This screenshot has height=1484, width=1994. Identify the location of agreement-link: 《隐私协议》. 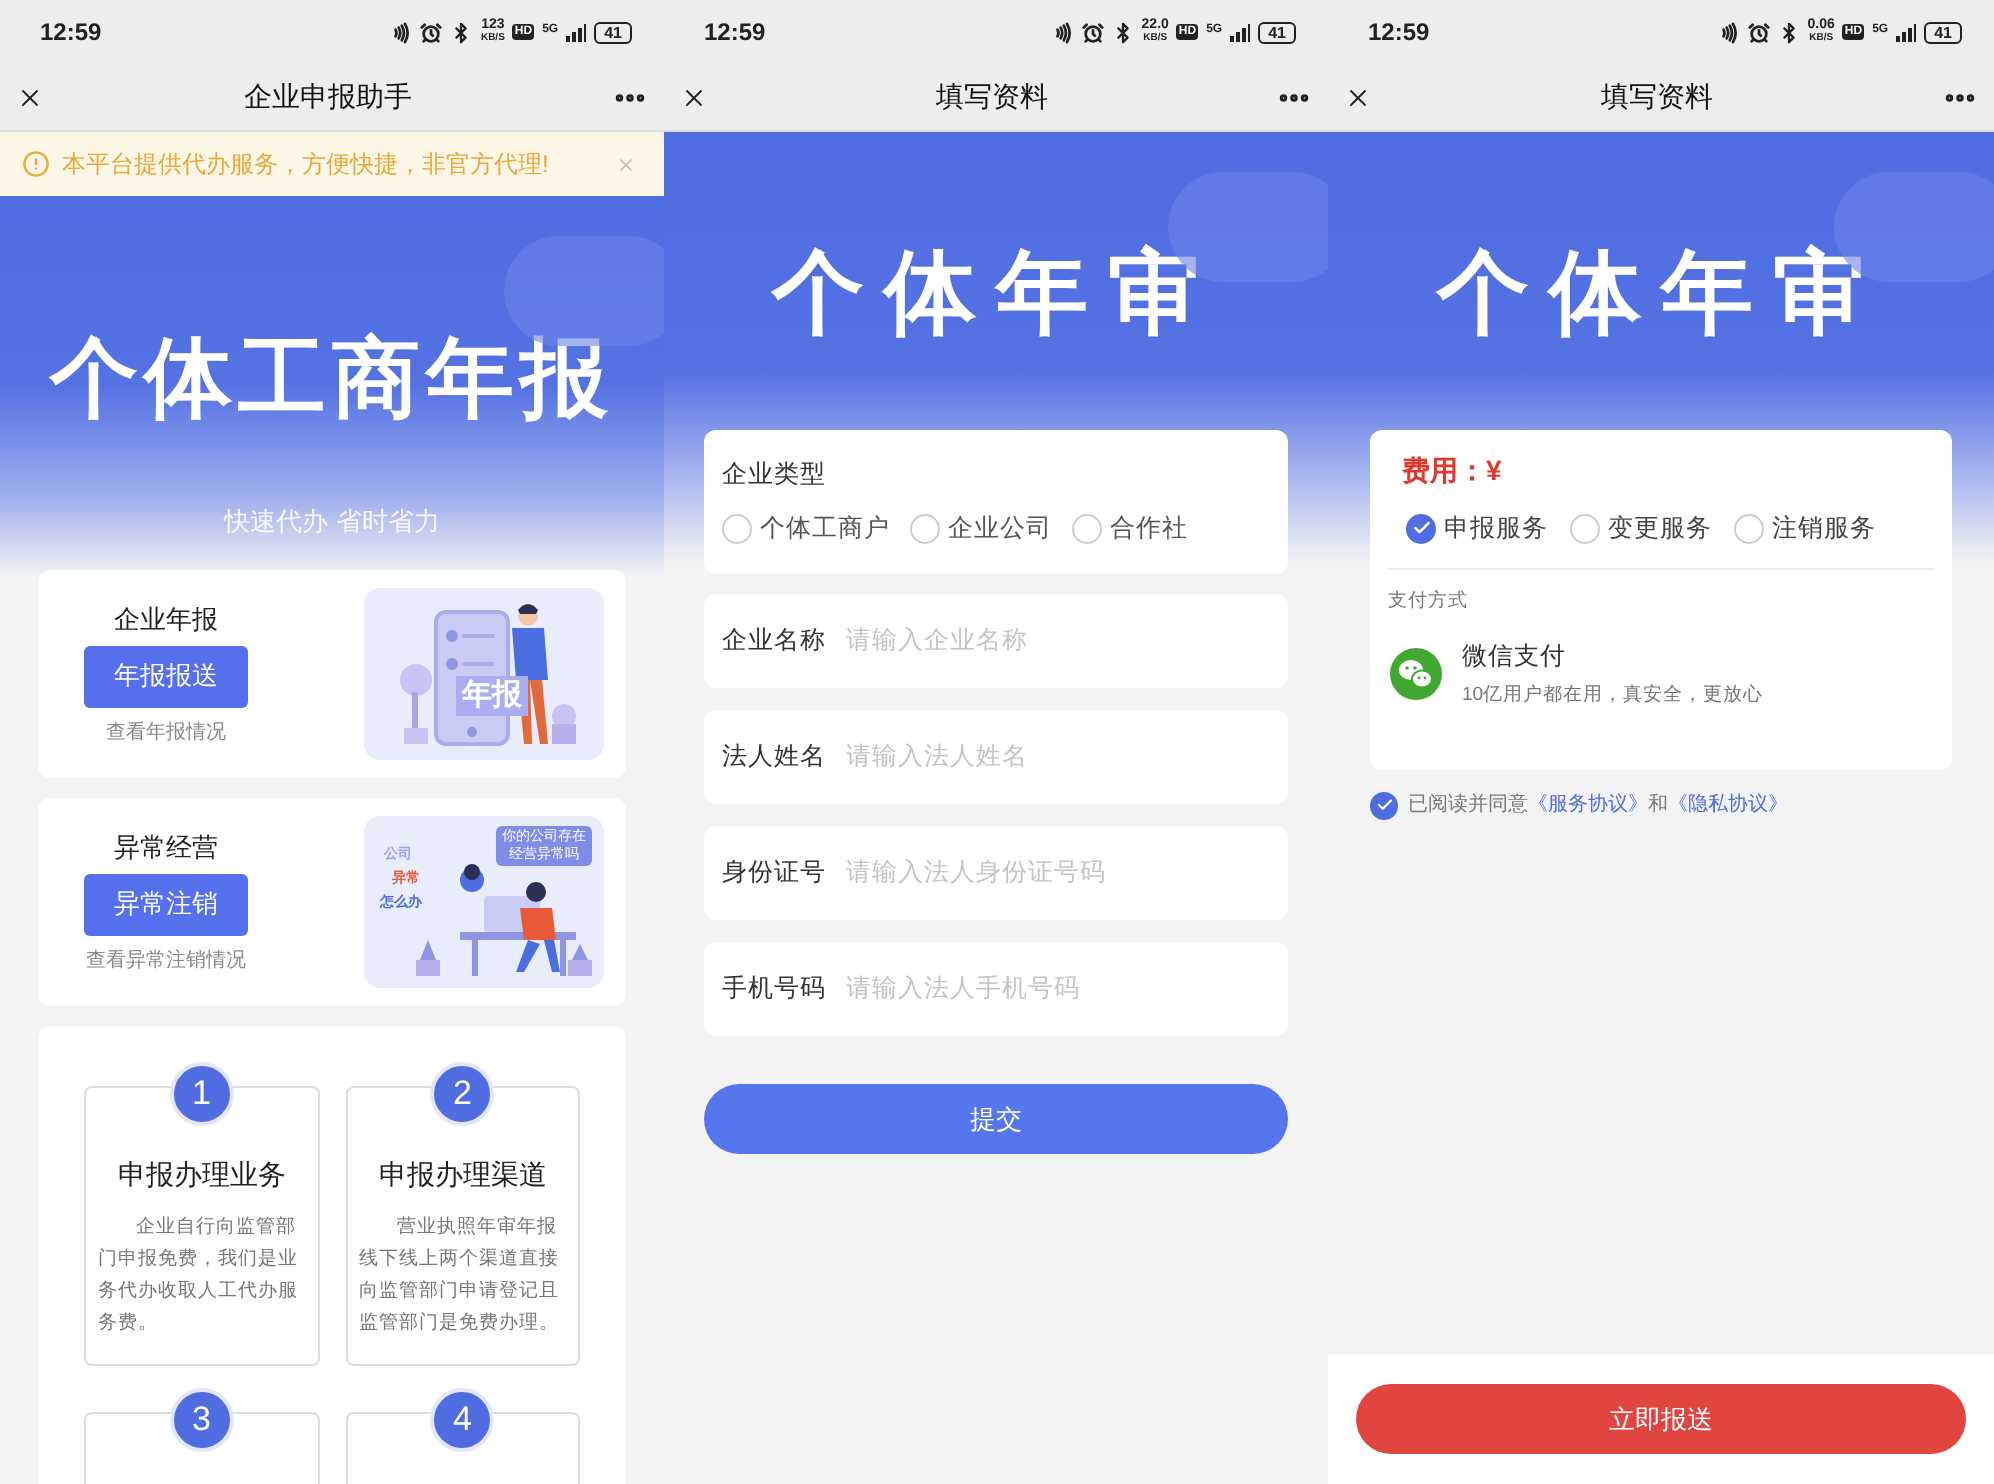
(1728, 805).